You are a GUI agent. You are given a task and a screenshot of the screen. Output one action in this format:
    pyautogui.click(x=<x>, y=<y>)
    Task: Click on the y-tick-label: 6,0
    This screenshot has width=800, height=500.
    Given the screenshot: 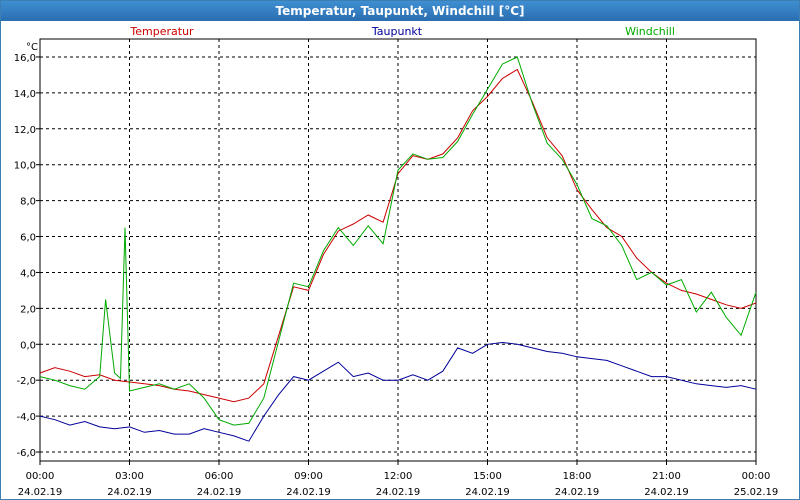 What is the action you would take?
    pyautogui.click(x=28, y=238)
    